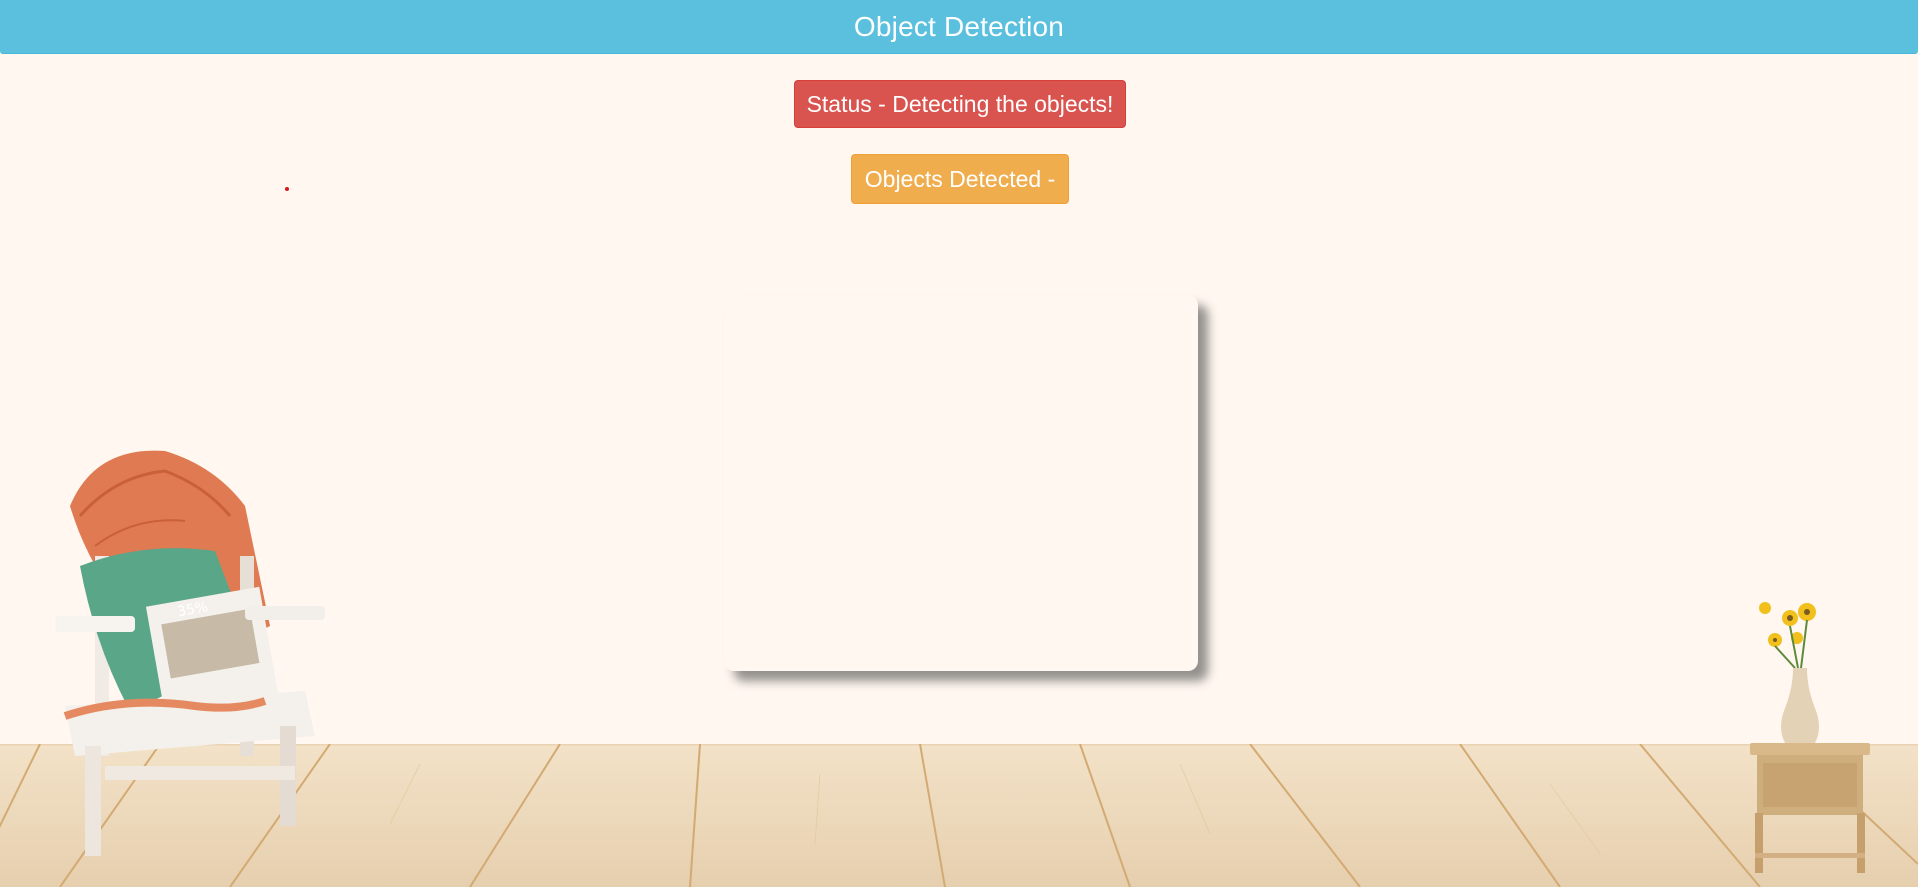 Image resolution: width=1918 pixels, height=887 pixels. I want to click on page-title: Object Detection, so click(959, 26).